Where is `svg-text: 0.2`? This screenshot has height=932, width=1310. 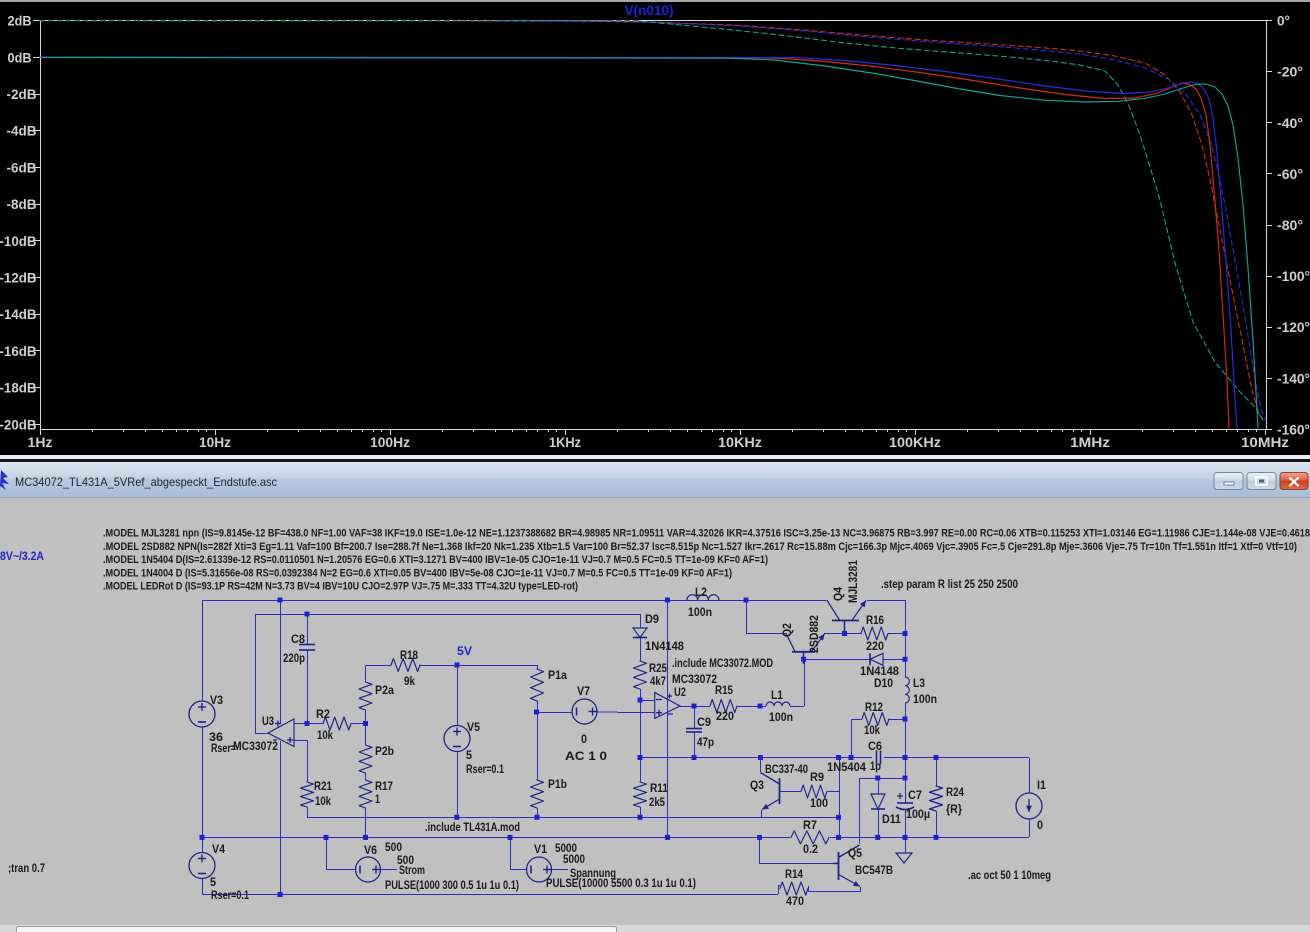 svg-text: 0.2 is located at coordinates (810, 849).